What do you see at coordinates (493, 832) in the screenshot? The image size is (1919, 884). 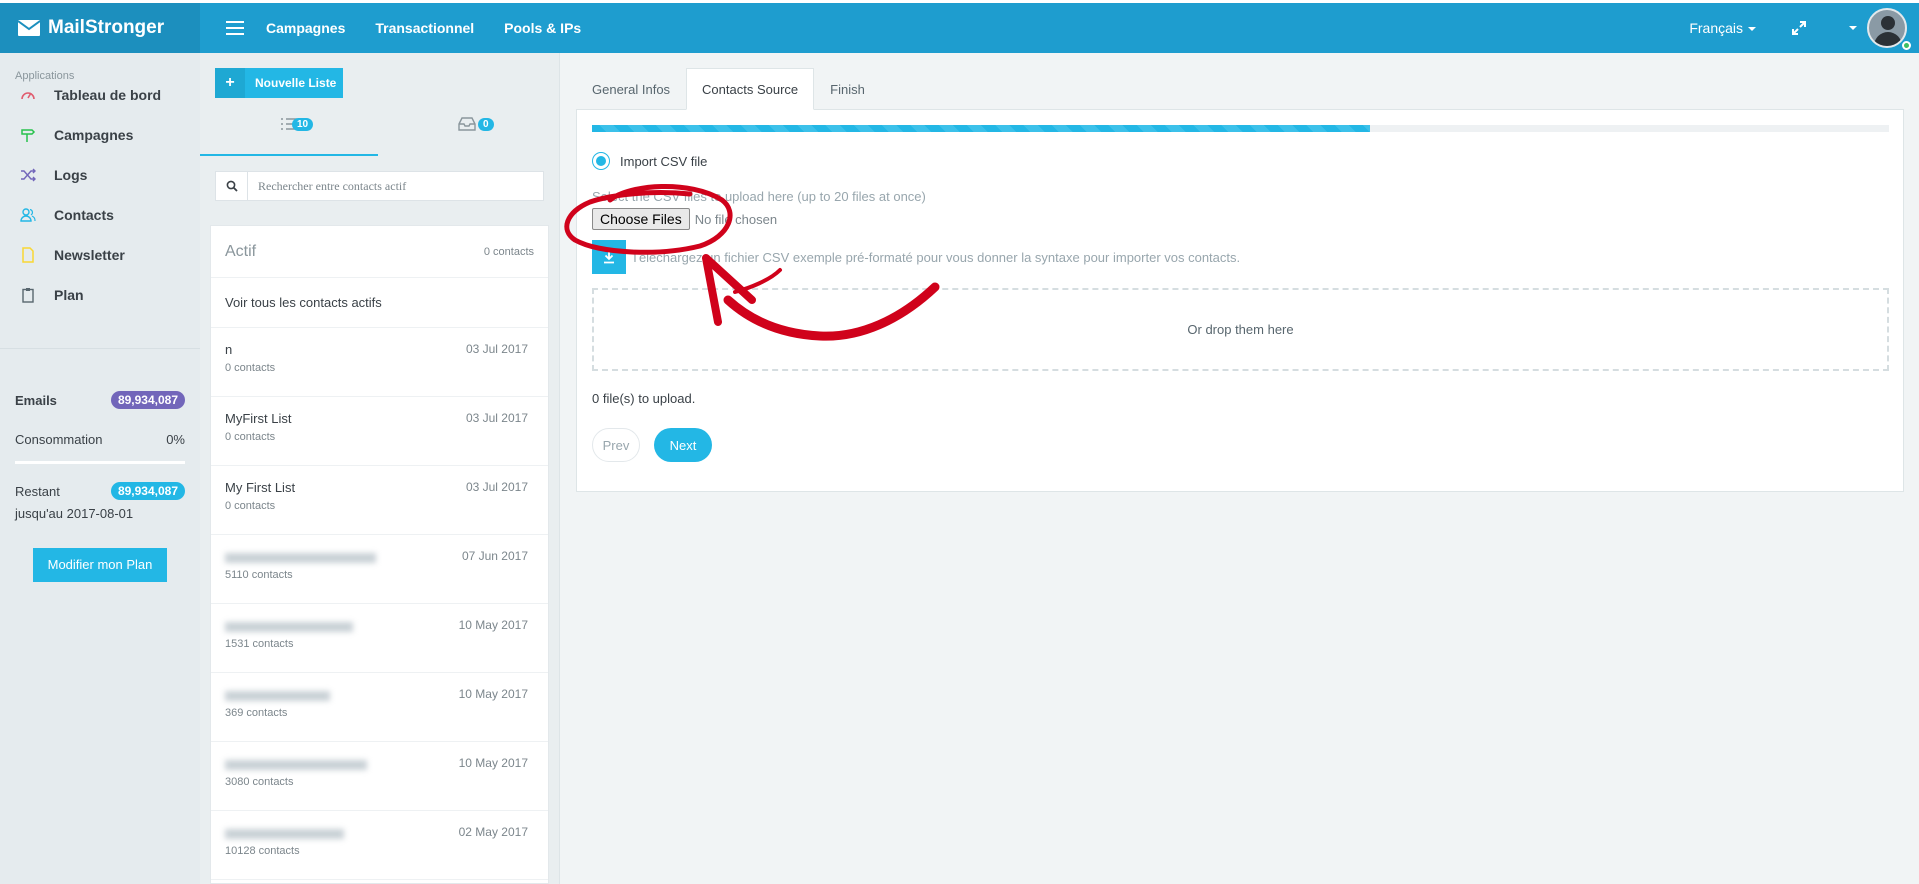 I see `list-item-date: 02 May 2017` at bounding box center [493, 832].